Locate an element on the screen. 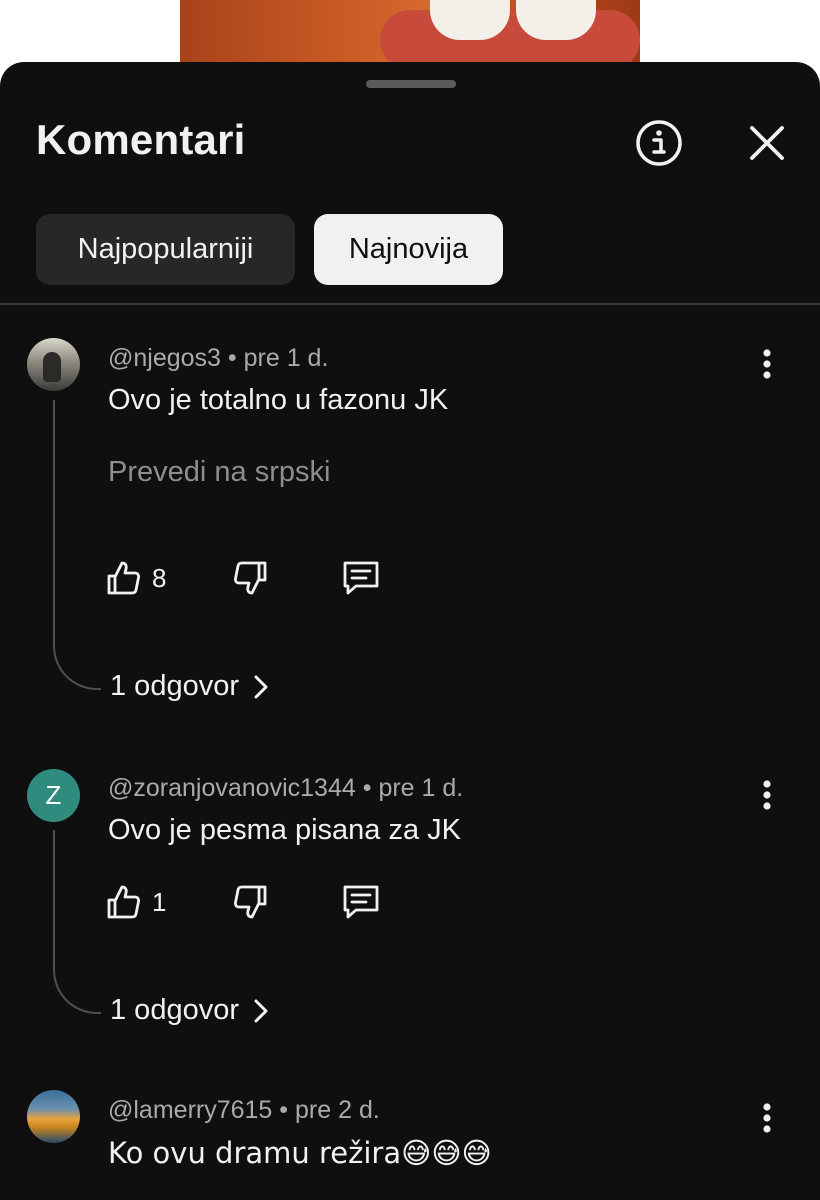 Image resolution: width=820 pixels, height=1200 pixels. like-button: 8 is located at coordinates (135, 578).